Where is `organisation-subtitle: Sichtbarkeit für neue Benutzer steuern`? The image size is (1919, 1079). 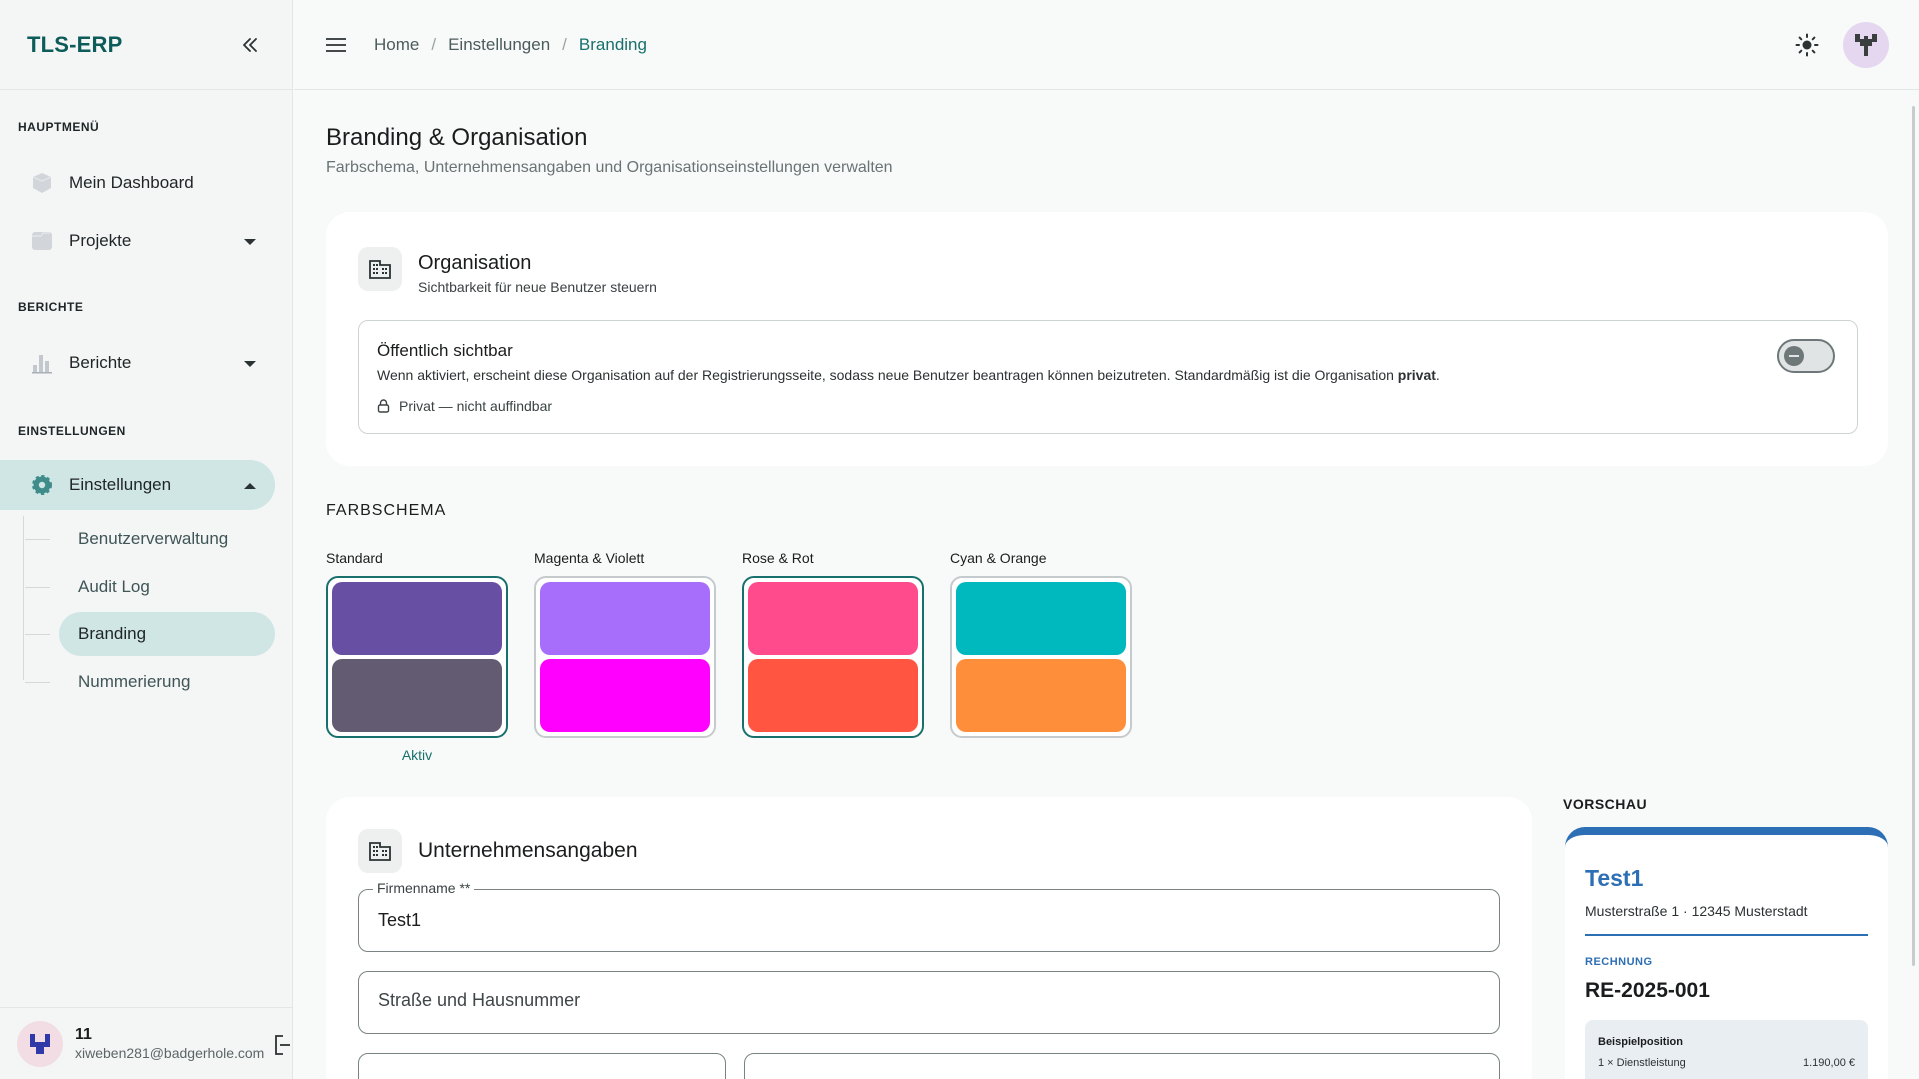
organisation-subtitle: Sichtbarkeit für neue Benutzer steuern is located at coordinates (537, 287).